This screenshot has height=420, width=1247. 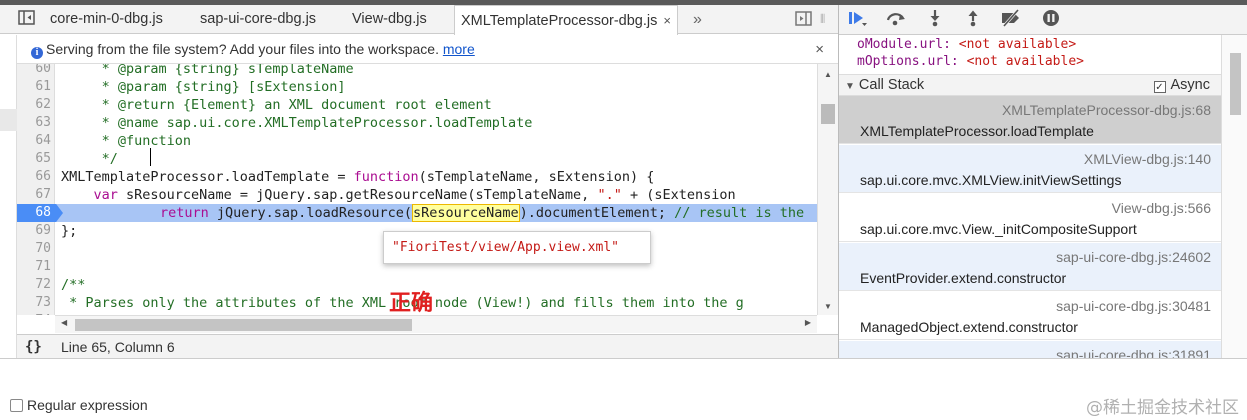 What do you see at coordinates (37, 53) in the screenshot?
I see `info-icon: i` at bounding box center [37, 53].